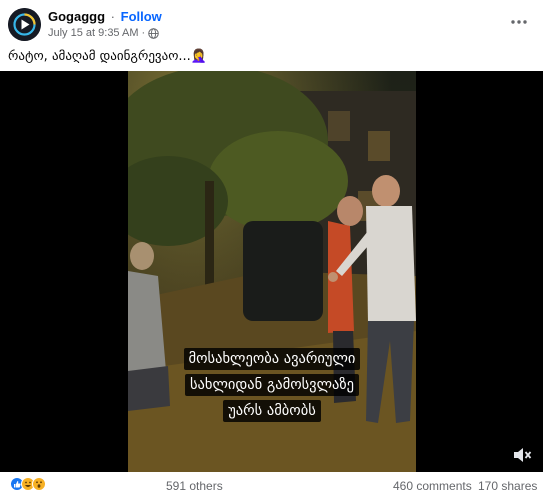  I want to click on subtitle-text-3: უარს ამბობს, so click(272, 411).